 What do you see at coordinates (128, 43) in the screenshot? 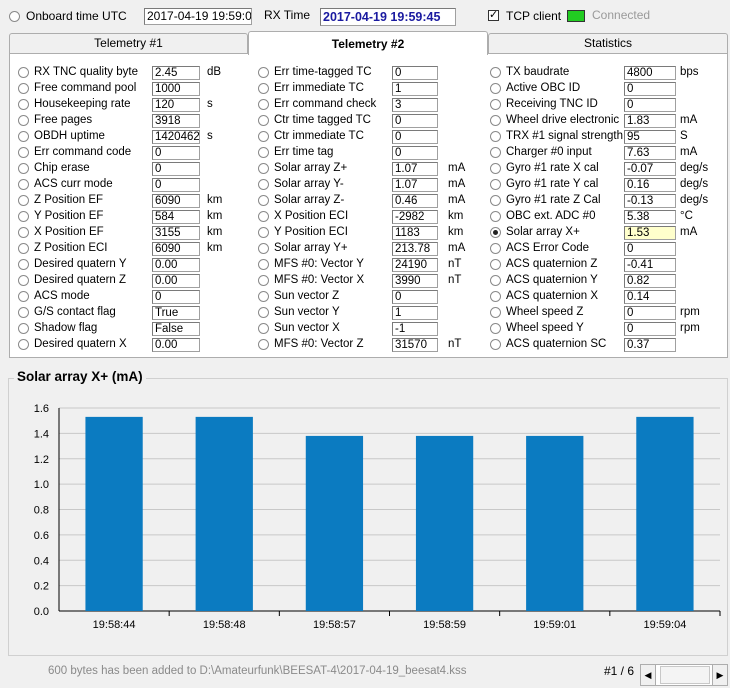
I see `tab-telemetry-1: Telemetry #1` at bounding box center [128, 43].